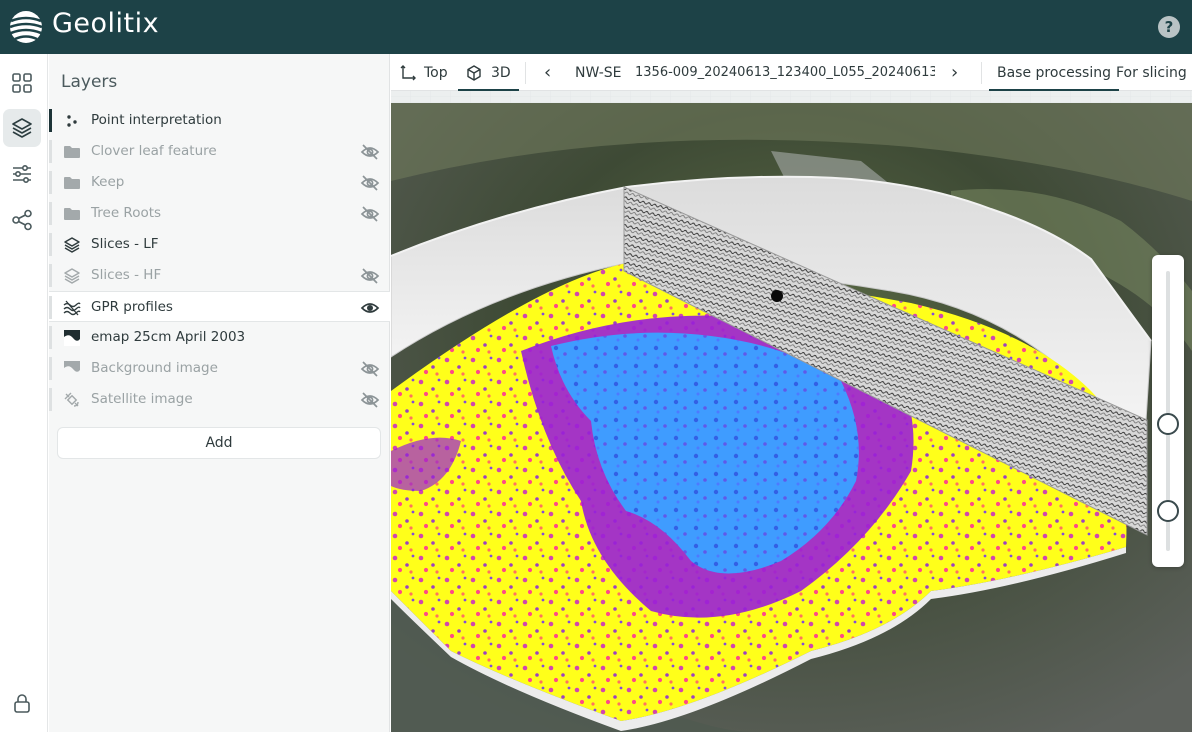 This screenshot has width=1192, height=732. Describe the element at coordinates (125, 244) in the screenshot. I see `layer-label: Slices - LF` at that location.